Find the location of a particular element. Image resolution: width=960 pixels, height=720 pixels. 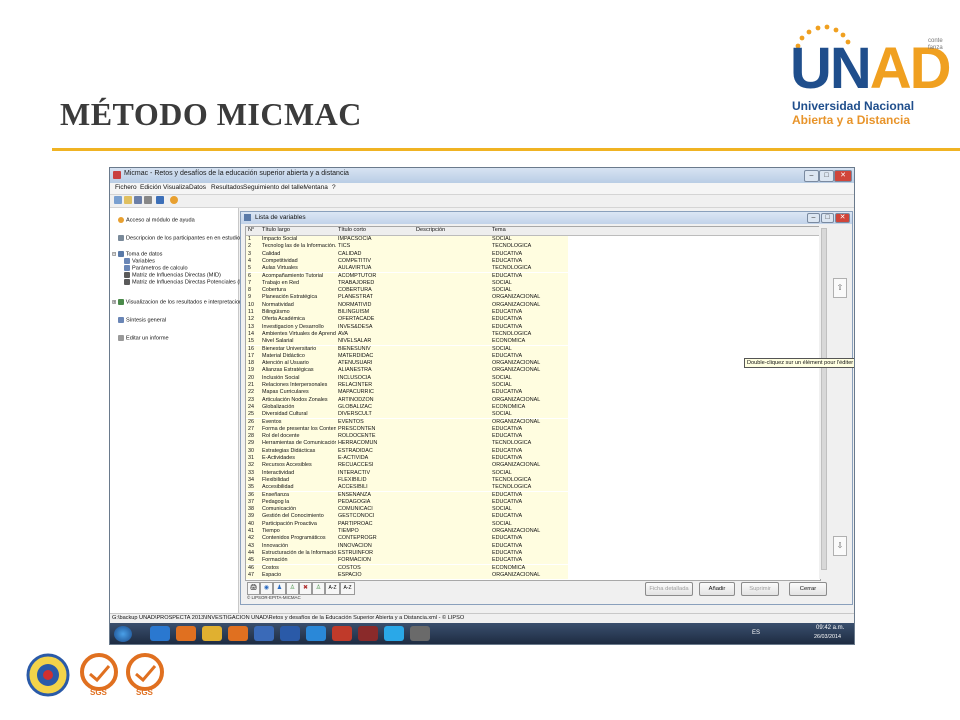

table-row: 1 Impacto Social IMPACSOCIA SOCIAL is located at coordinates (533, 240).